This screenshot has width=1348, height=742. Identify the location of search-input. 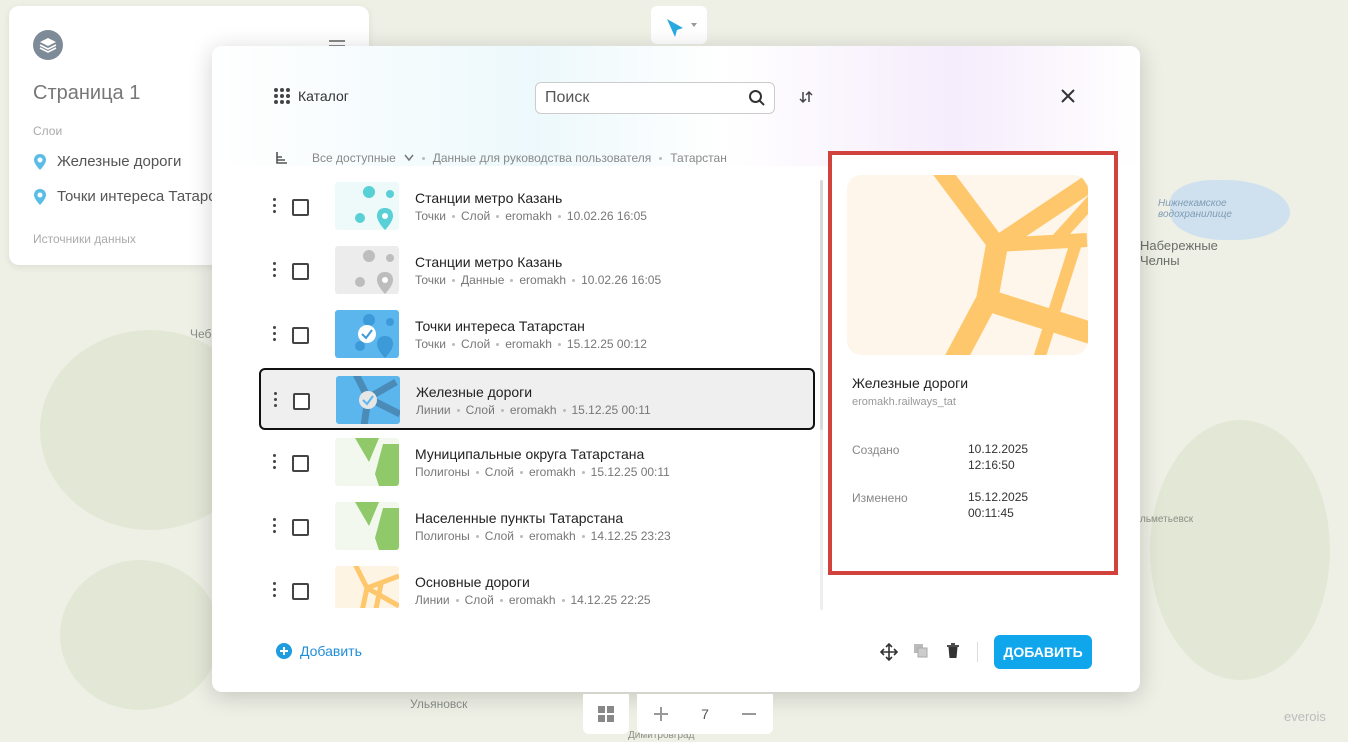
(645, 98).